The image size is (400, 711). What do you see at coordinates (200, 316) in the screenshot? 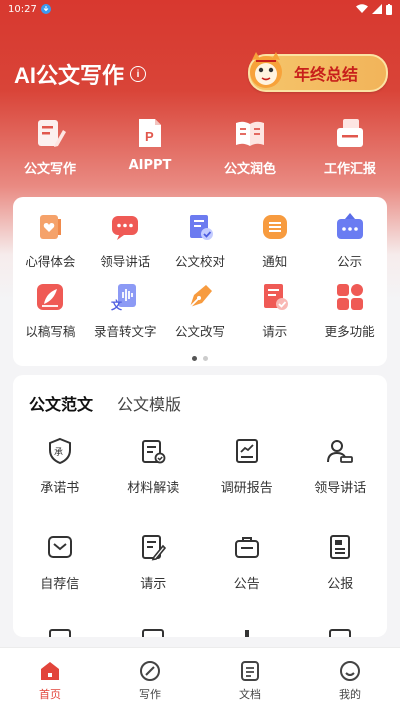
I see `feature-rewrite: 公文改写` at bounding box center [200, 316].